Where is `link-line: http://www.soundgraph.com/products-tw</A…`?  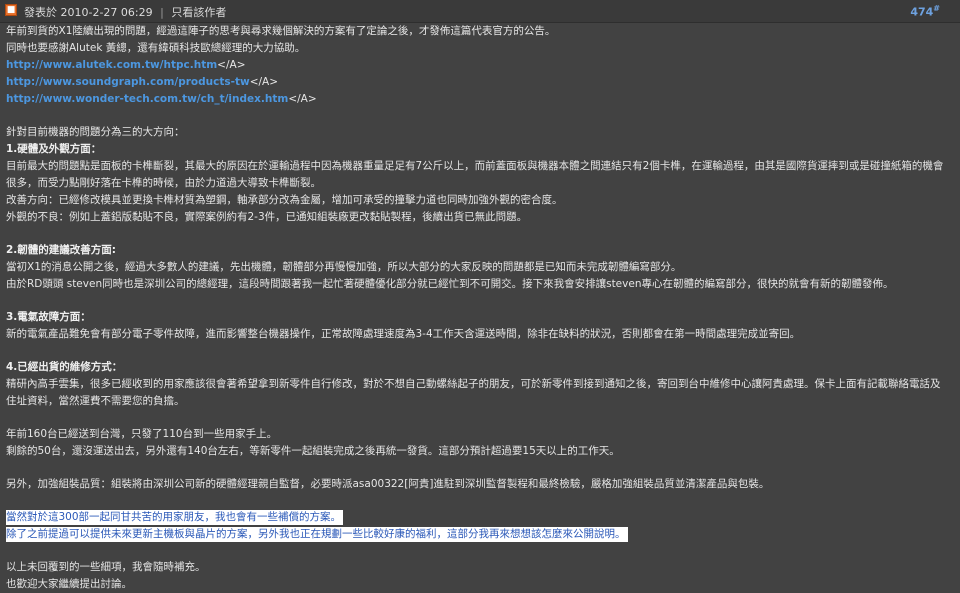
link-line: http://www.soundgraph.com/products-tw</A… is located at coordinates (481, 82).